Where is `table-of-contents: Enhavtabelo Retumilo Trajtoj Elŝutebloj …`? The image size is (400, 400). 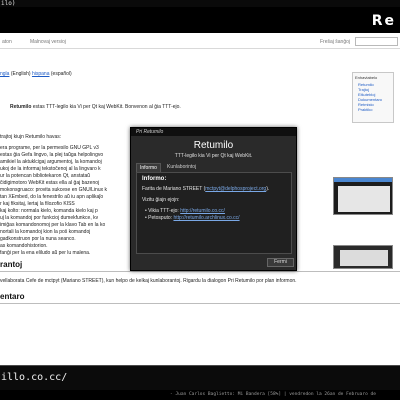 table-of-contents: Enhavtabelo Retumilo Trajtoj Elŝutebloj … is located at coordinates (373, 97).